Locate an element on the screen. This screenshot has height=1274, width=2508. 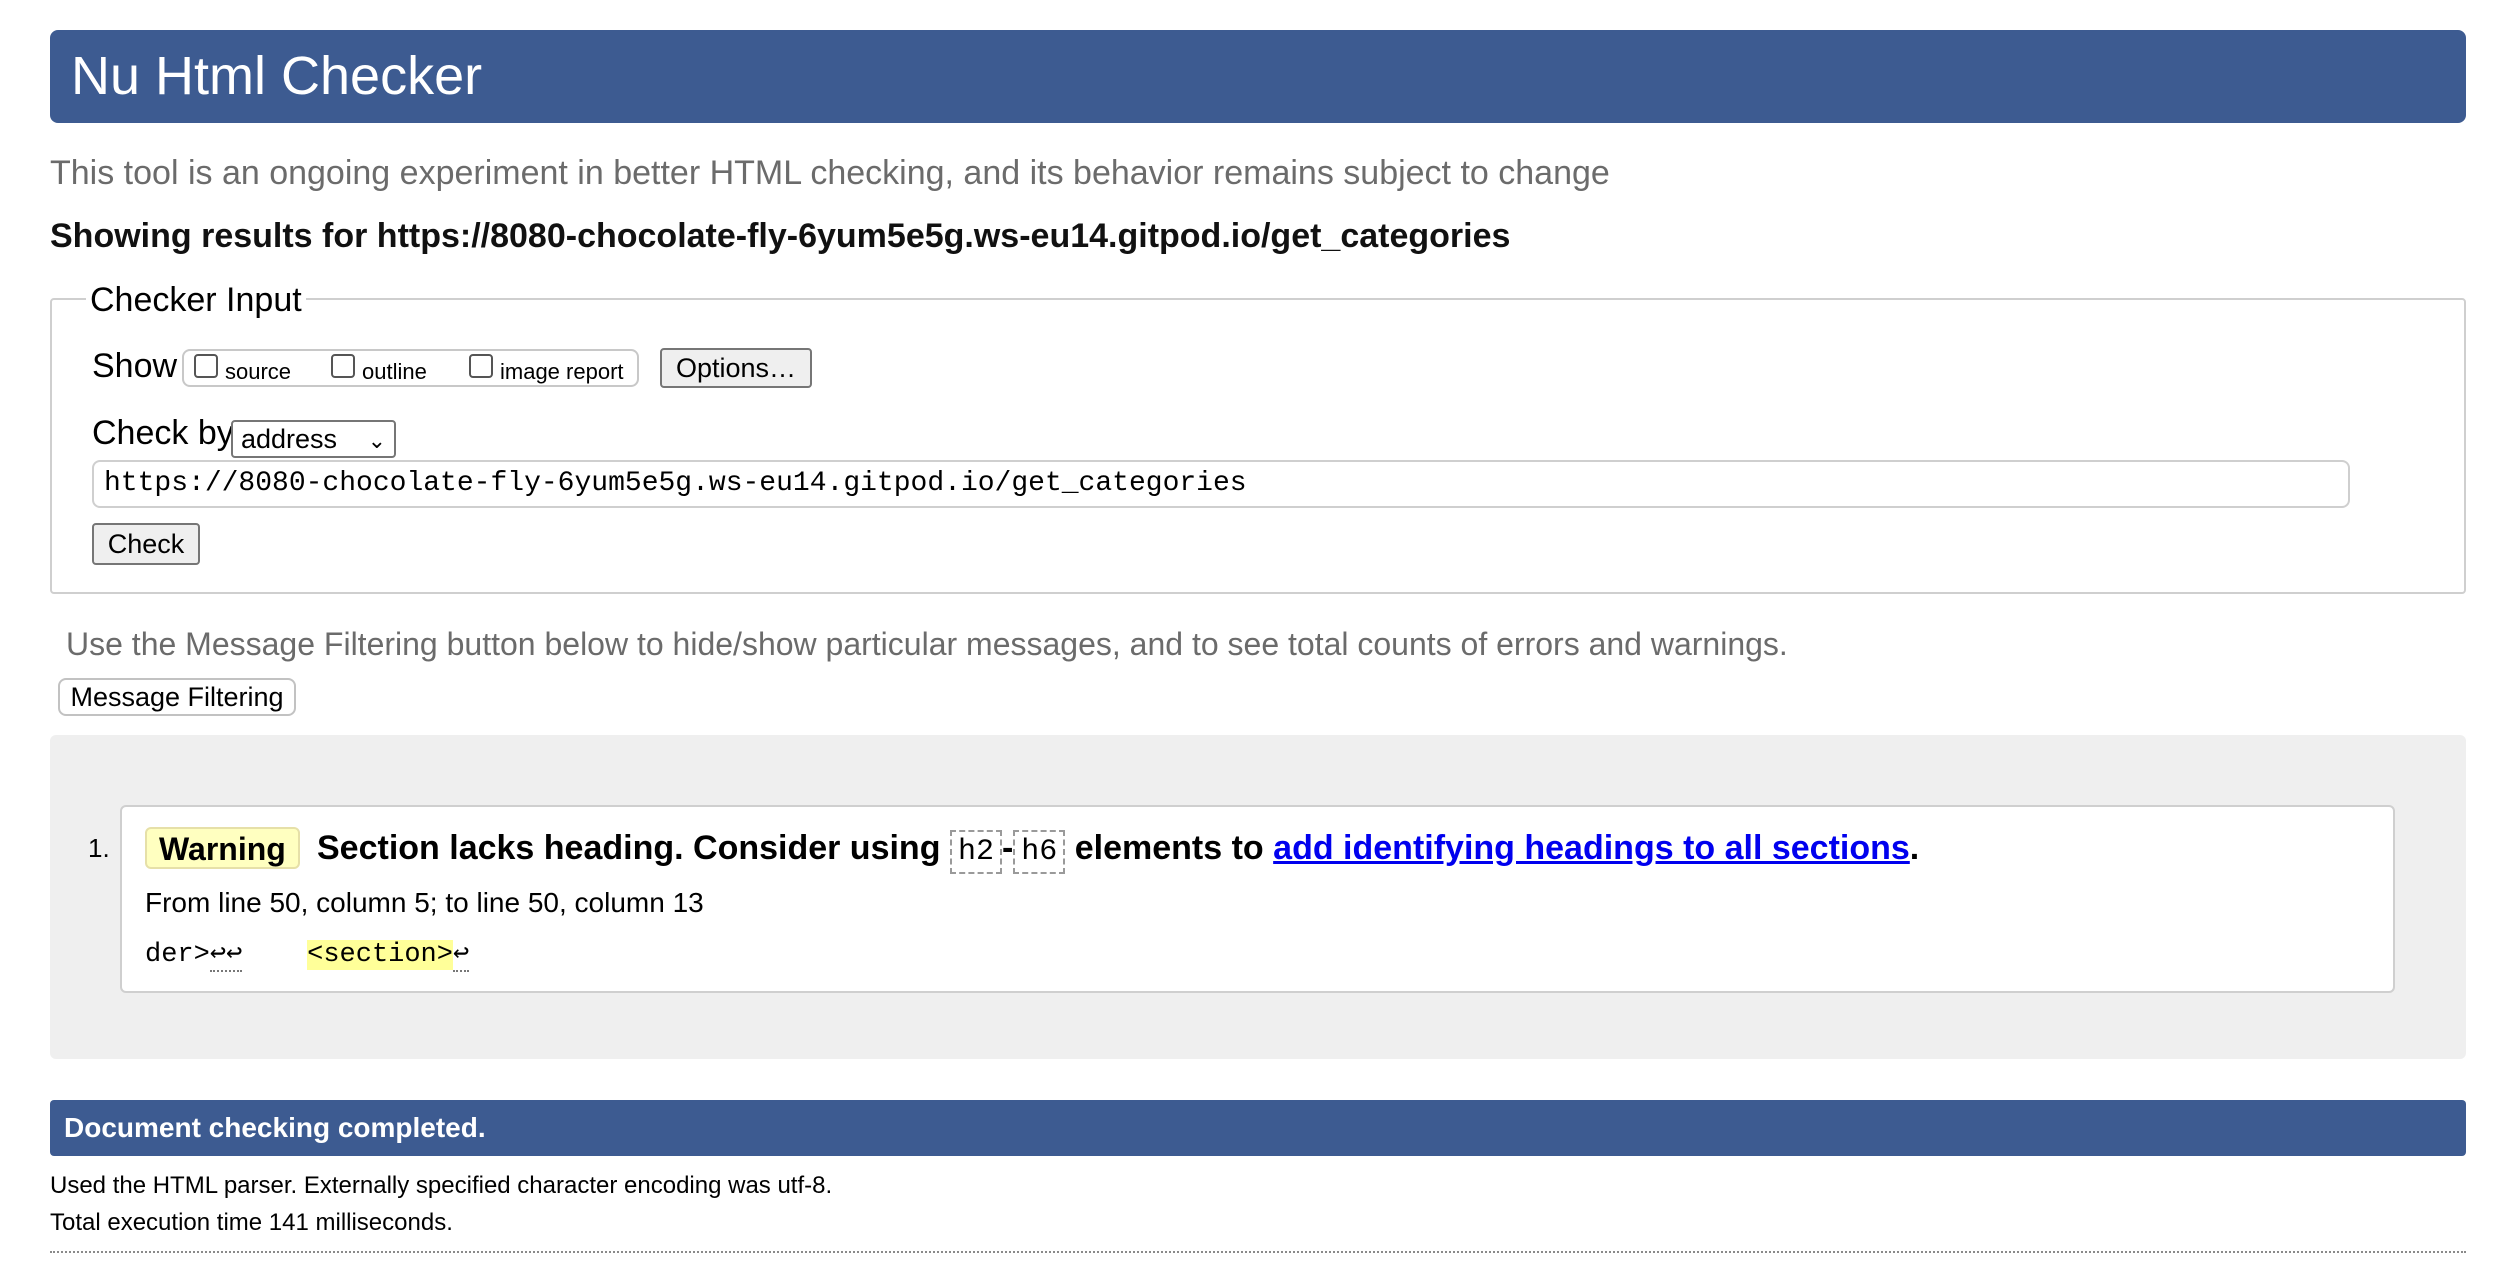
check-by-select: address ⌄ is located at coordinates (313, 439).